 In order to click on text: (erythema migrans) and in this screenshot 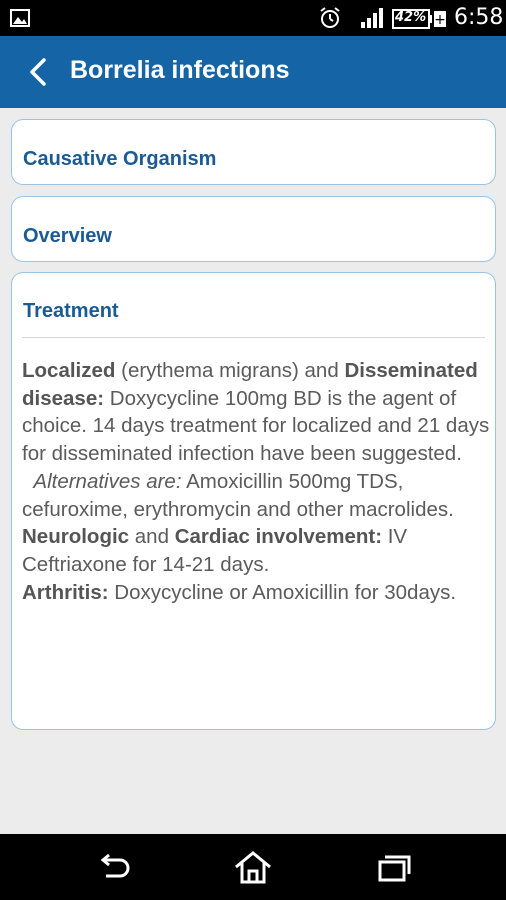, I will do `click(230, 370)`.